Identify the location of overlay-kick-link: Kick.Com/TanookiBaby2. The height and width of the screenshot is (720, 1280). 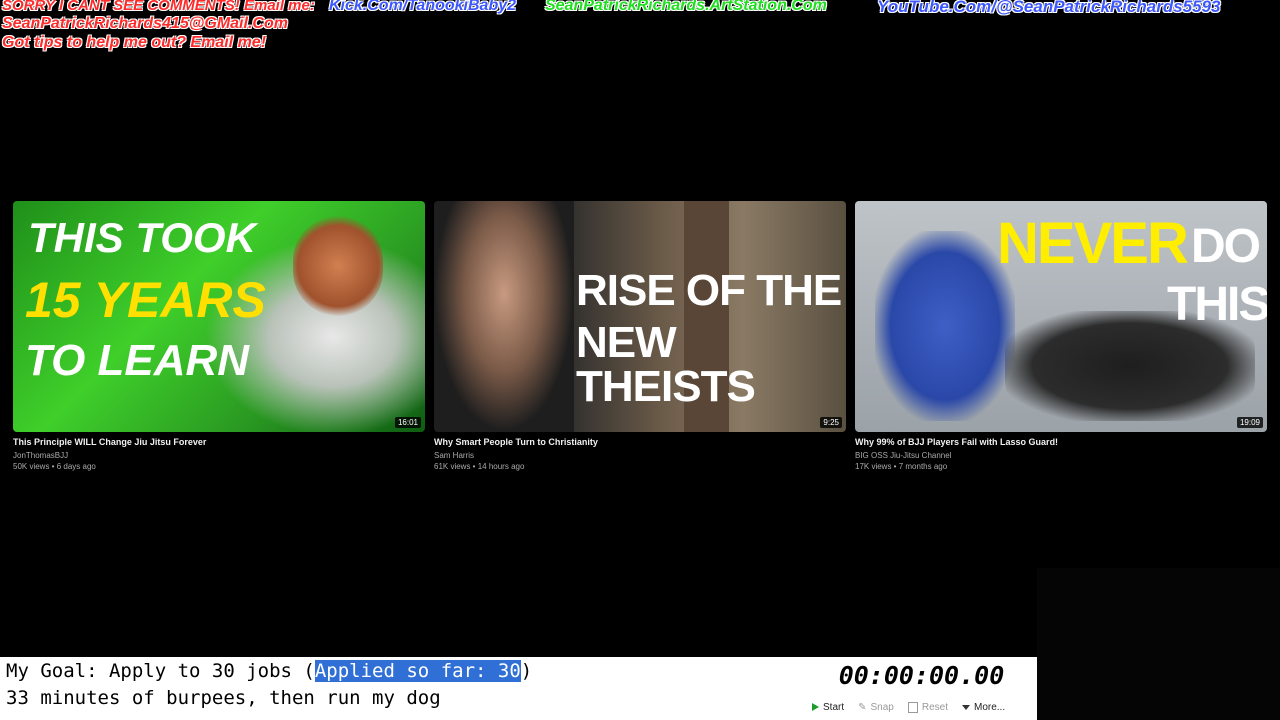
(423, 7).